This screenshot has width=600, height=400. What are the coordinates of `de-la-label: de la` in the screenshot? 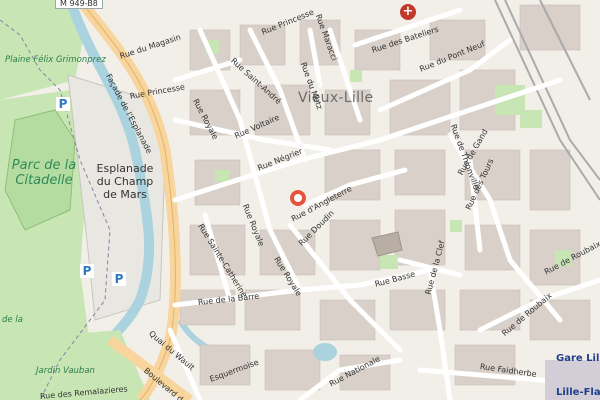 It's located at (12, 320).